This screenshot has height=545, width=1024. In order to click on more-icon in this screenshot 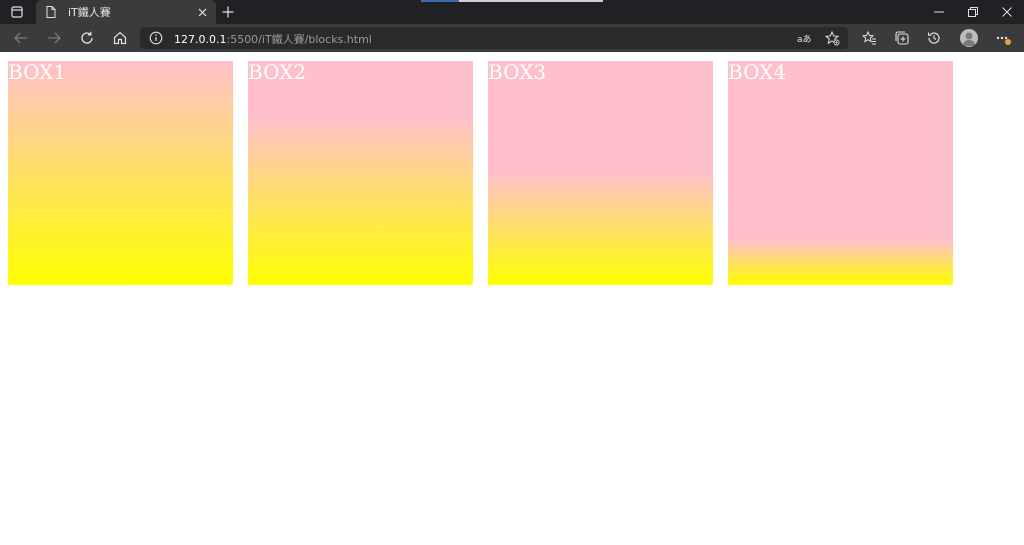, I will do `click(1003, 40)`.